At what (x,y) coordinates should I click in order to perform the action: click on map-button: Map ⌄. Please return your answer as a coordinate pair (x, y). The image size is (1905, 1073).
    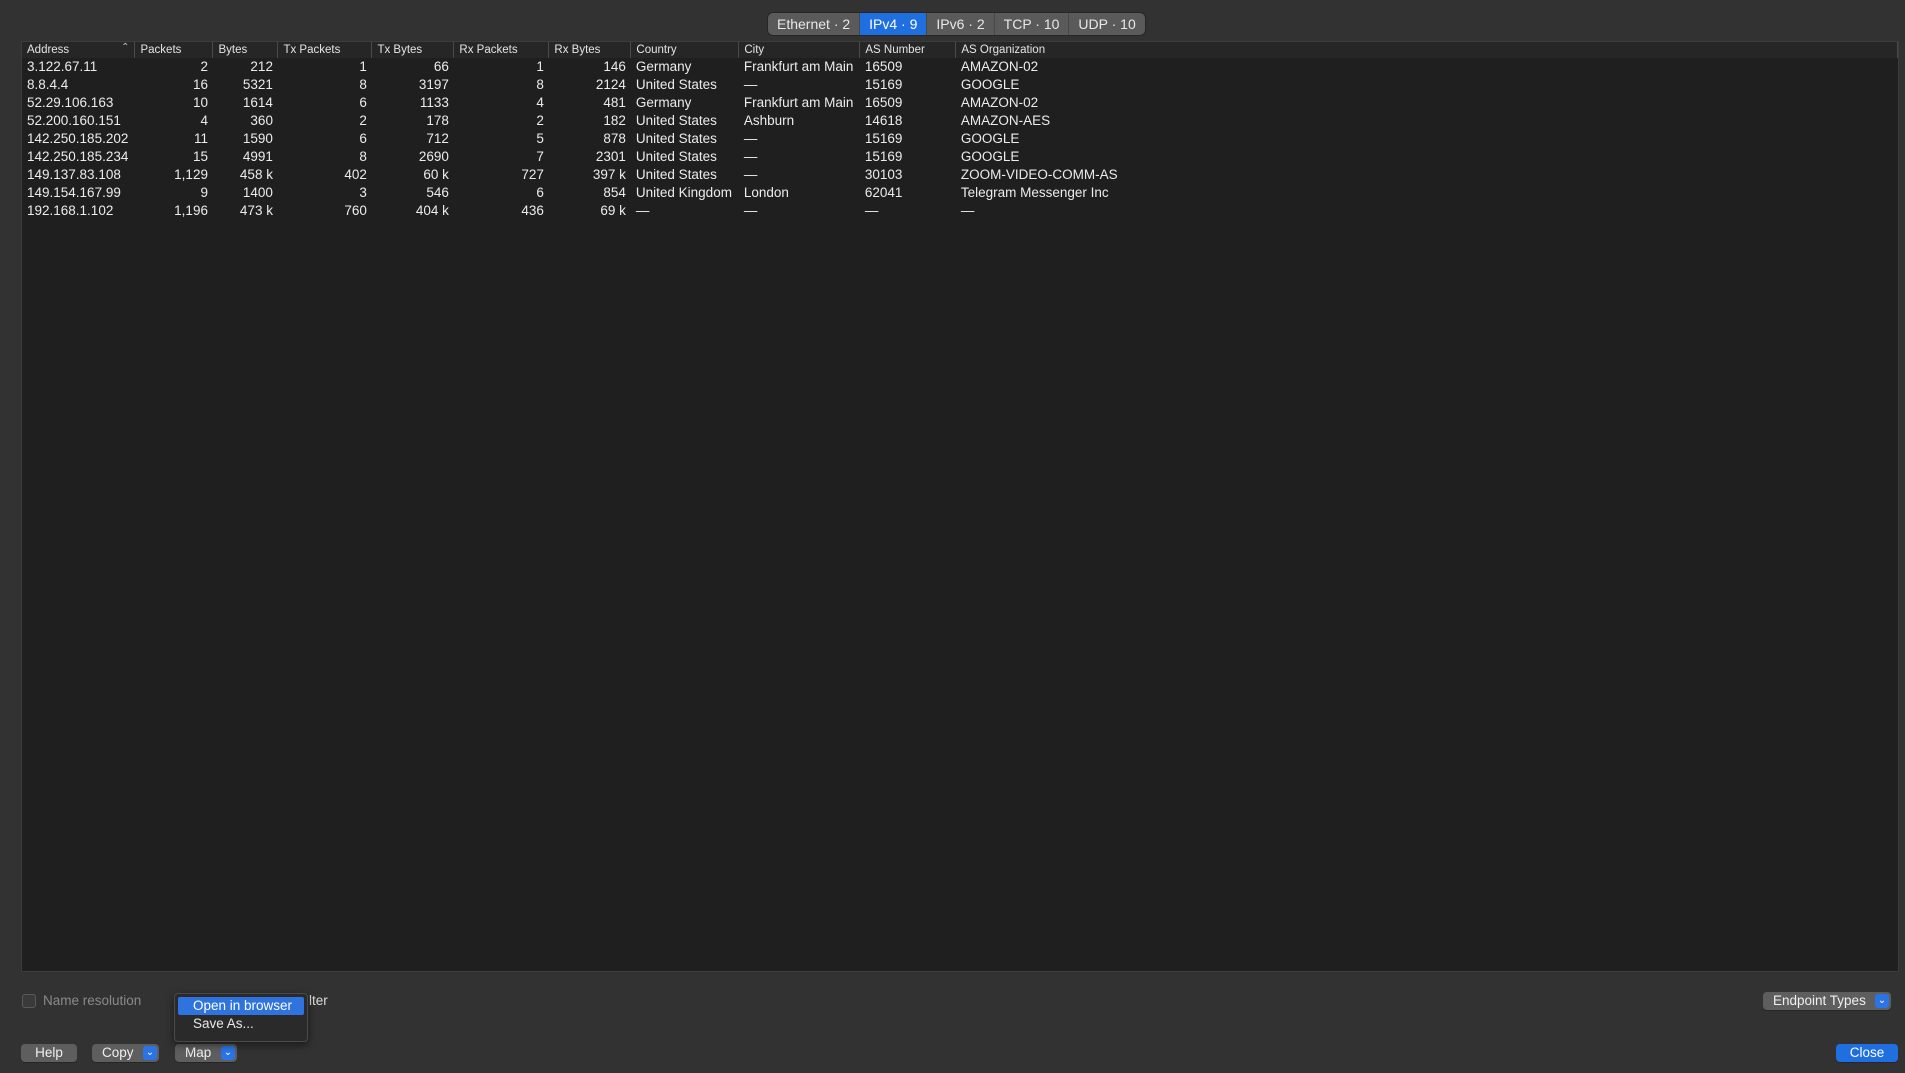
    Looking at the image, I should click on (206, 1053).